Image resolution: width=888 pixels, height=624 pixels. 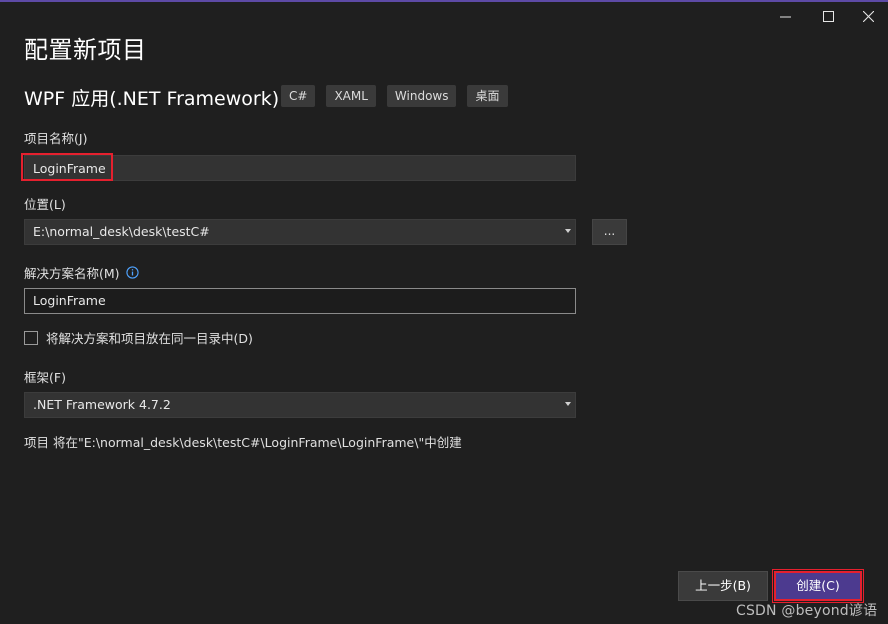 What do you see at coordinates (807, 611) in the screenshot?
I see `watermark: CSDN @beyond谚语` at bounding box center [807, 611].